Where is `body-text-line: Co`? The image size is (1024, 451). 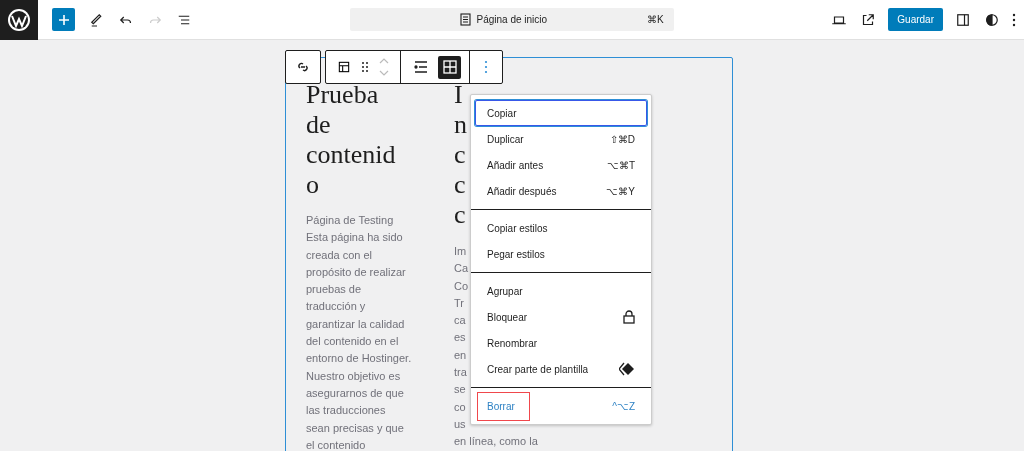 body-text-line: Co is located at coordinates (461, 286).